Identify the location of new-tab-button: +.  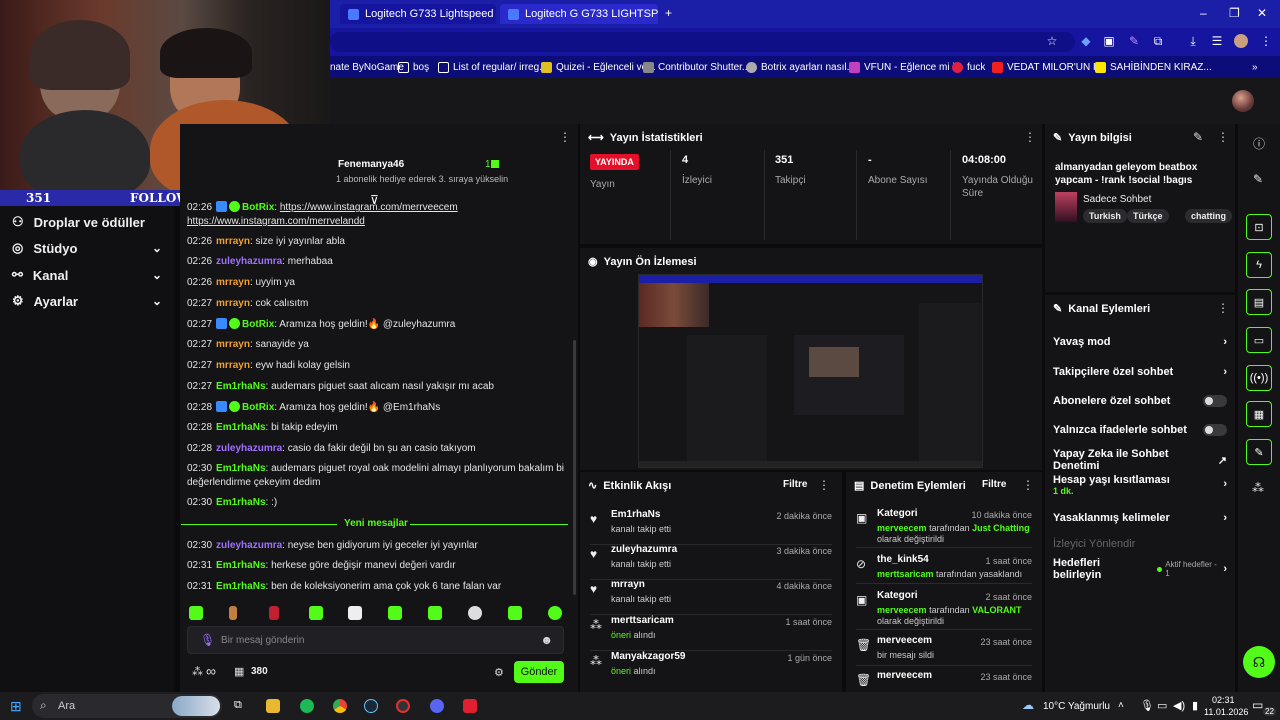
(668, 13).